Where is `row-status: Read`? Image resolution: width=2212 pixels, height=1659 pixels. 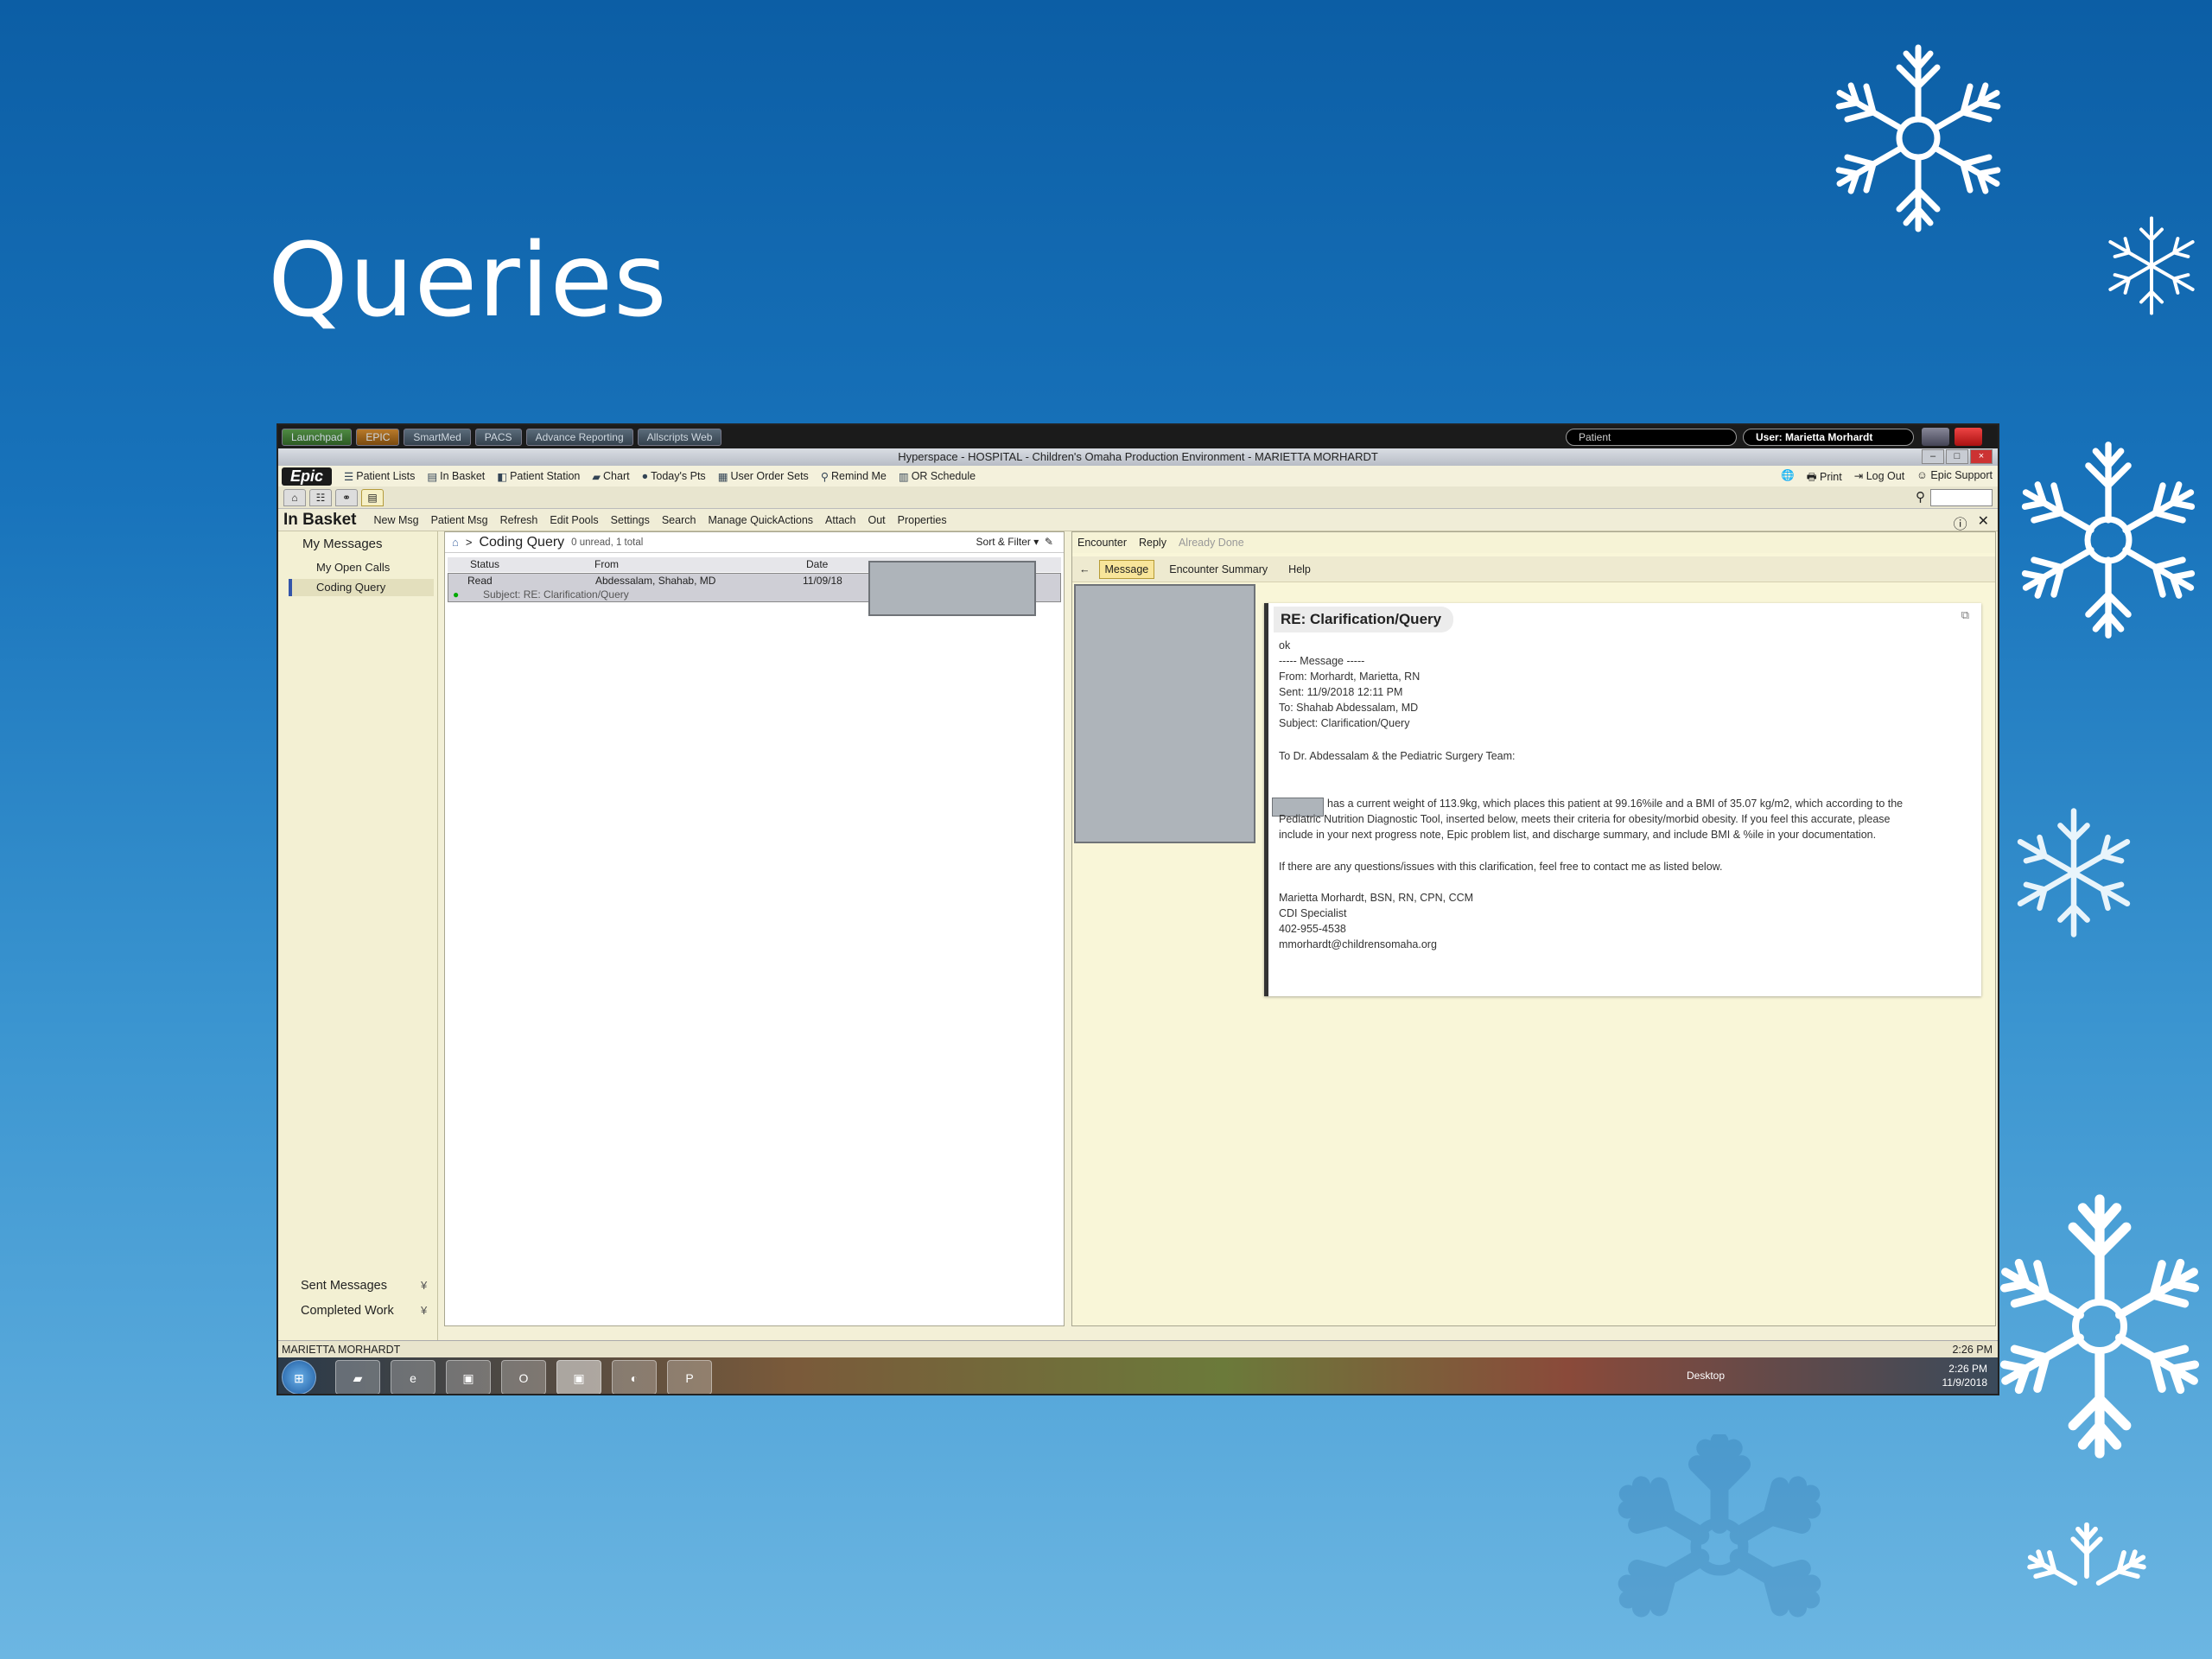 row-status: Read is located at coordinates (480, 581).